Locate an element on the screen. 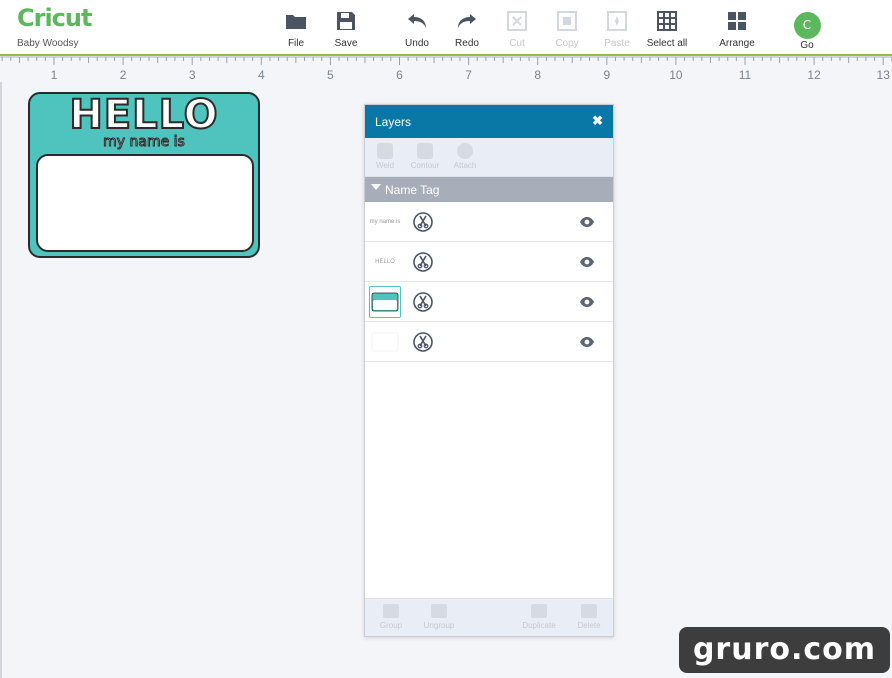 The width and height of the screenshot is (892, 678). duplicate-button: Duplicate is located at coordinates (539, 617).